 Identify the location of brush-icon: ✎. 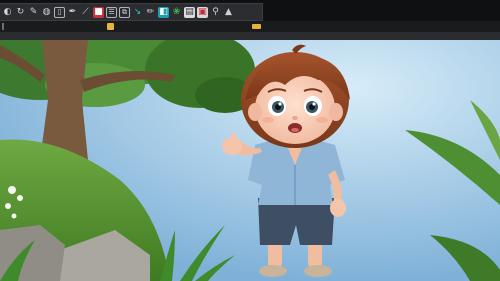
(33, 12).